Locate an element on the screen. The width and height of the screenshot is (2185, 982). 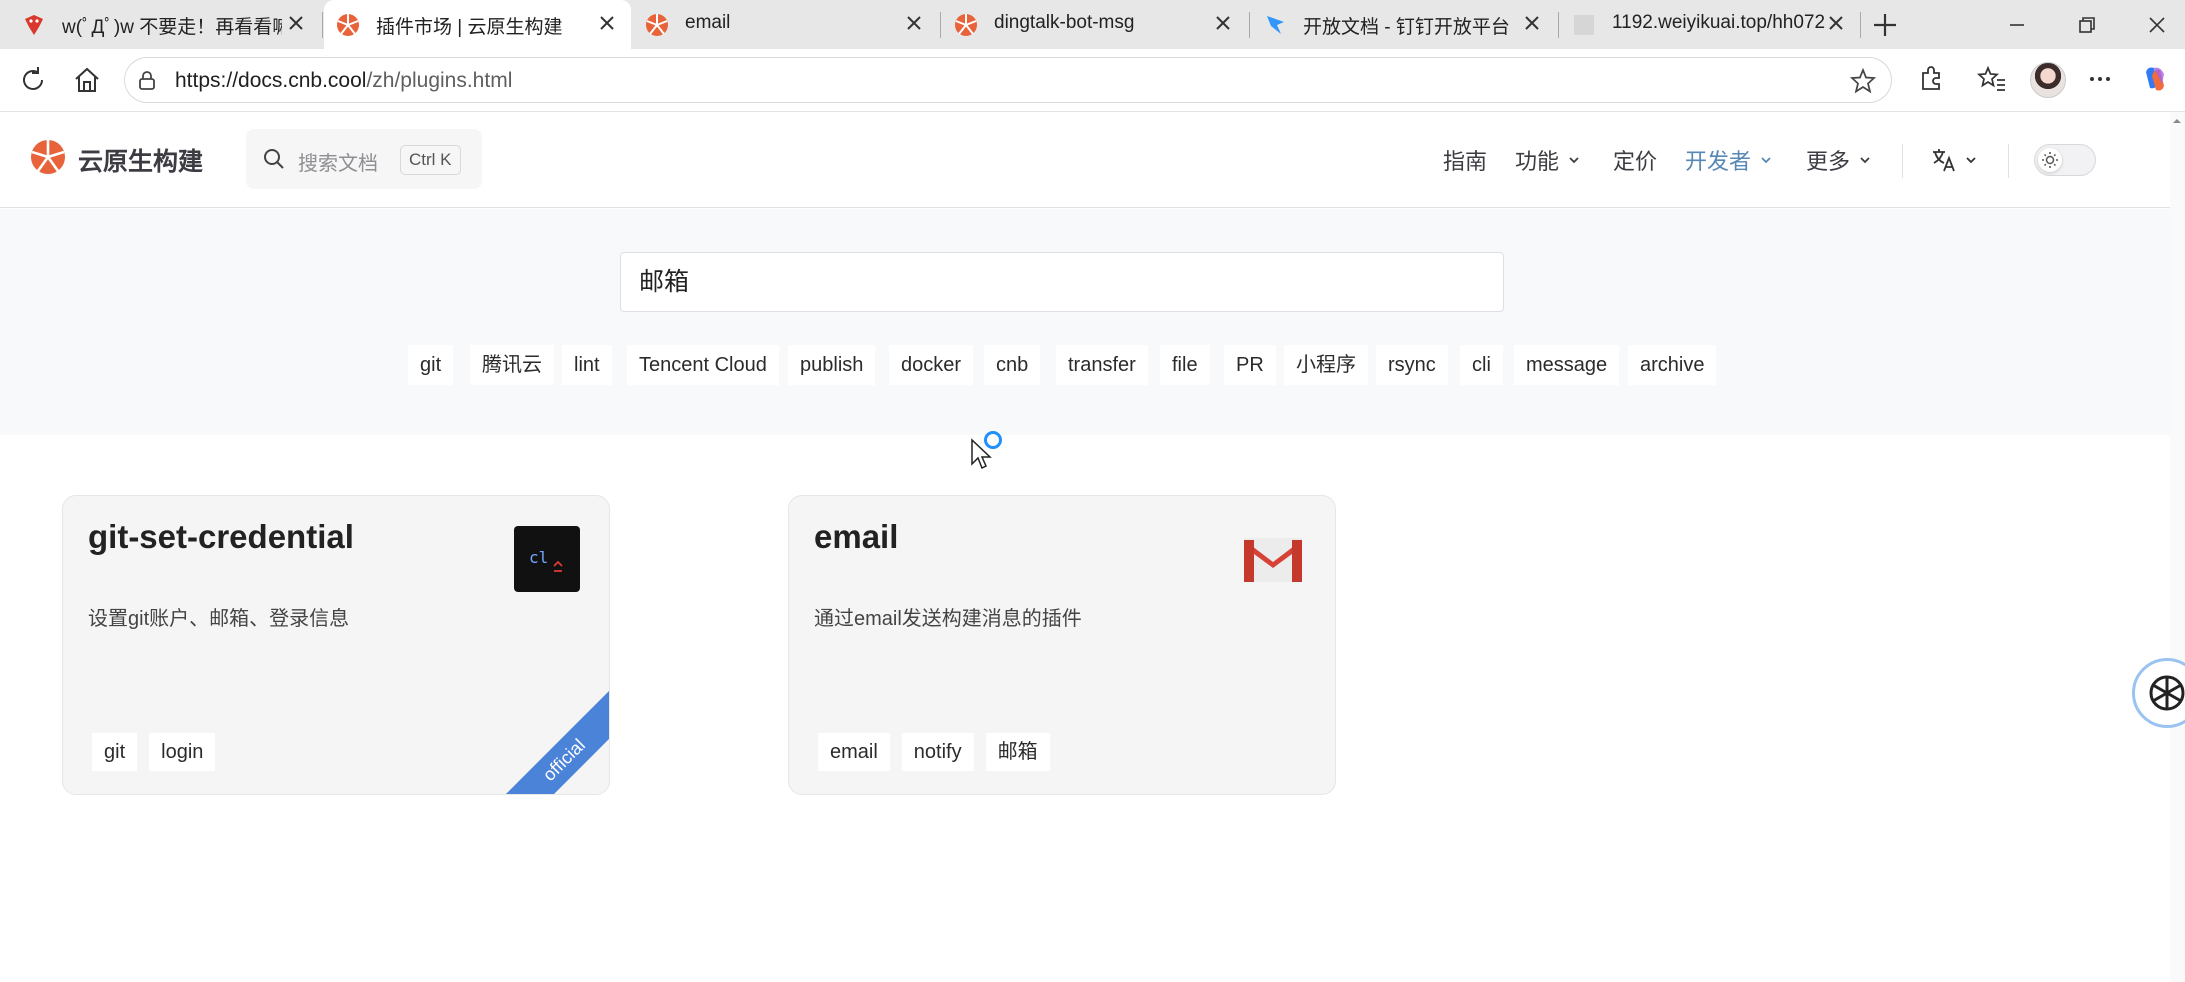
browser-tab-1: w(ﾟДﾟ)w 不要走！再看看嘛 is located at coordinates (165, 24).